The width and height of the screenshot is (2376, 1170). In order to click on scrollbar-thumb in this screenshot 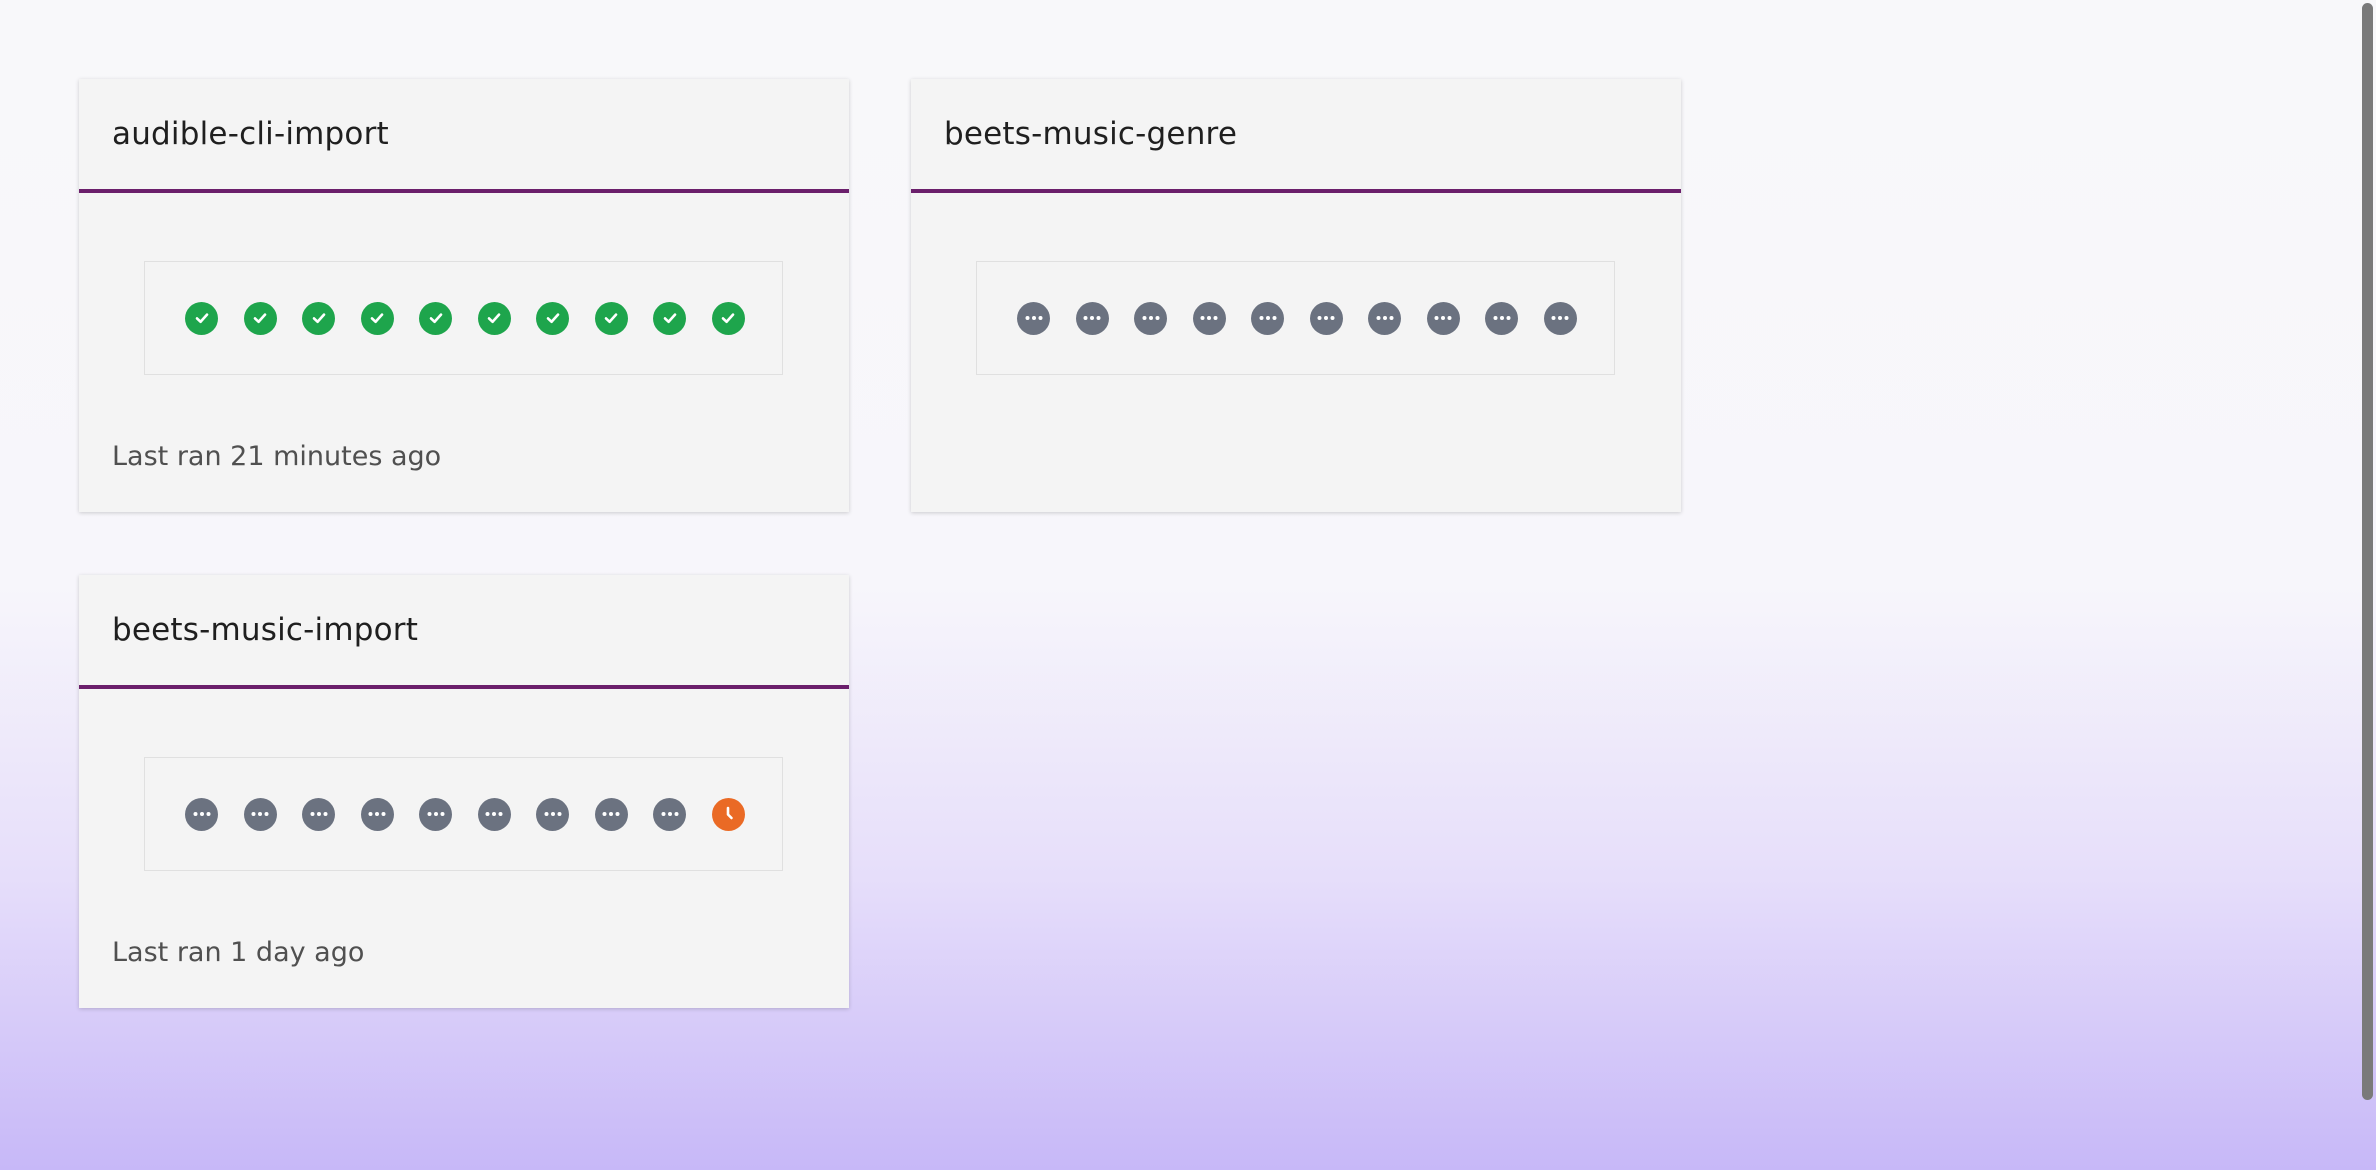, I will do `click(2367, 551)`.